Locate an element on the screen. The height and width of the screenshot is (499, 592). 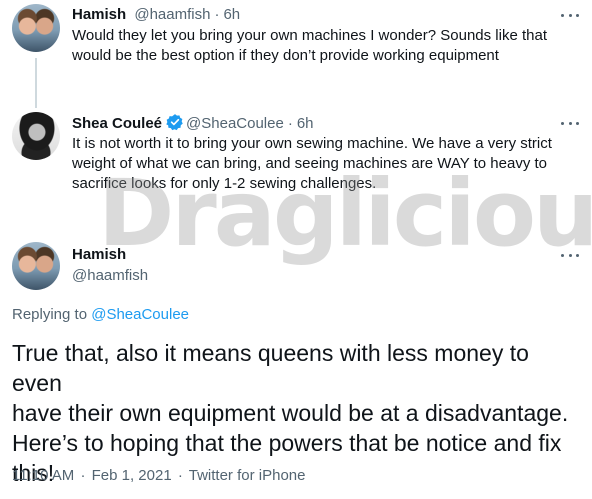
main-author-name-wrap: Hamish is located at coordinates (99, 255).